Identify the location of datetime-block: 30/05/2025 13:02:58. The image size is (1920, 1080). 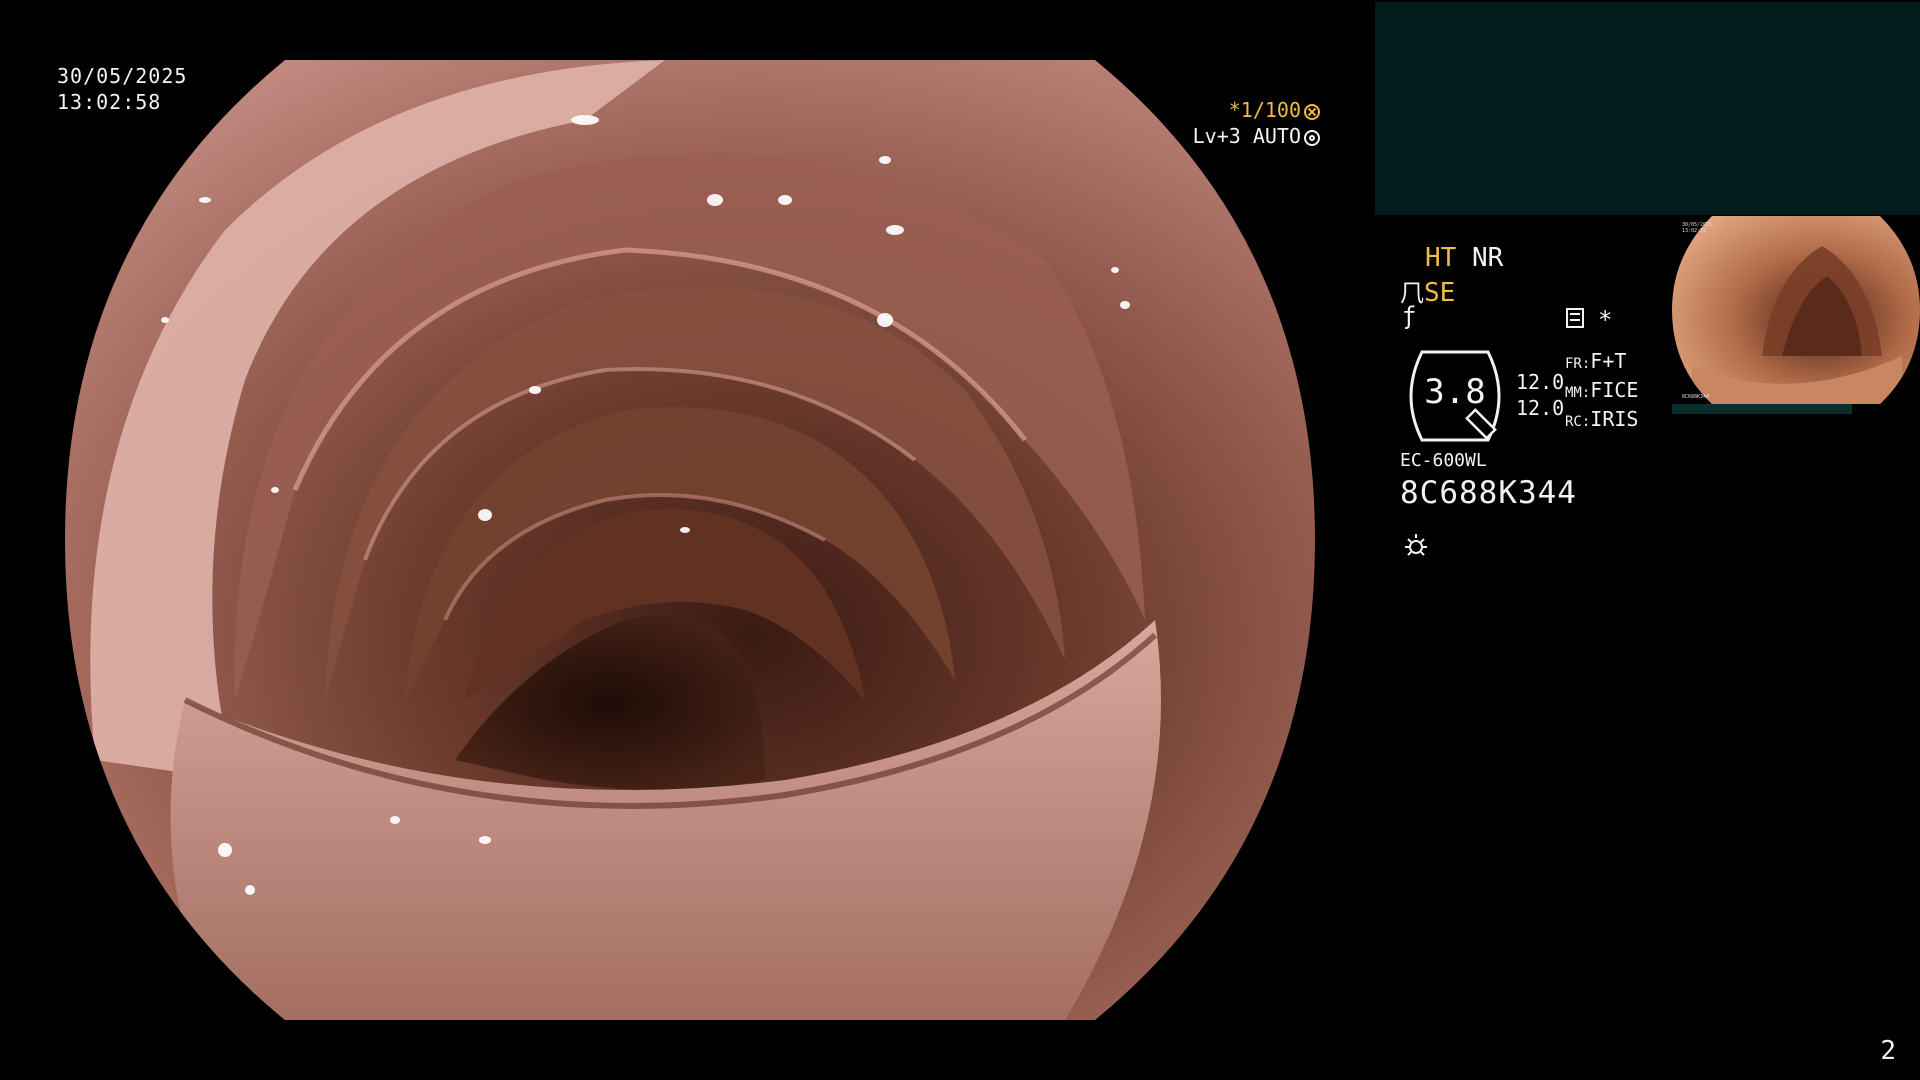
(122, 89).